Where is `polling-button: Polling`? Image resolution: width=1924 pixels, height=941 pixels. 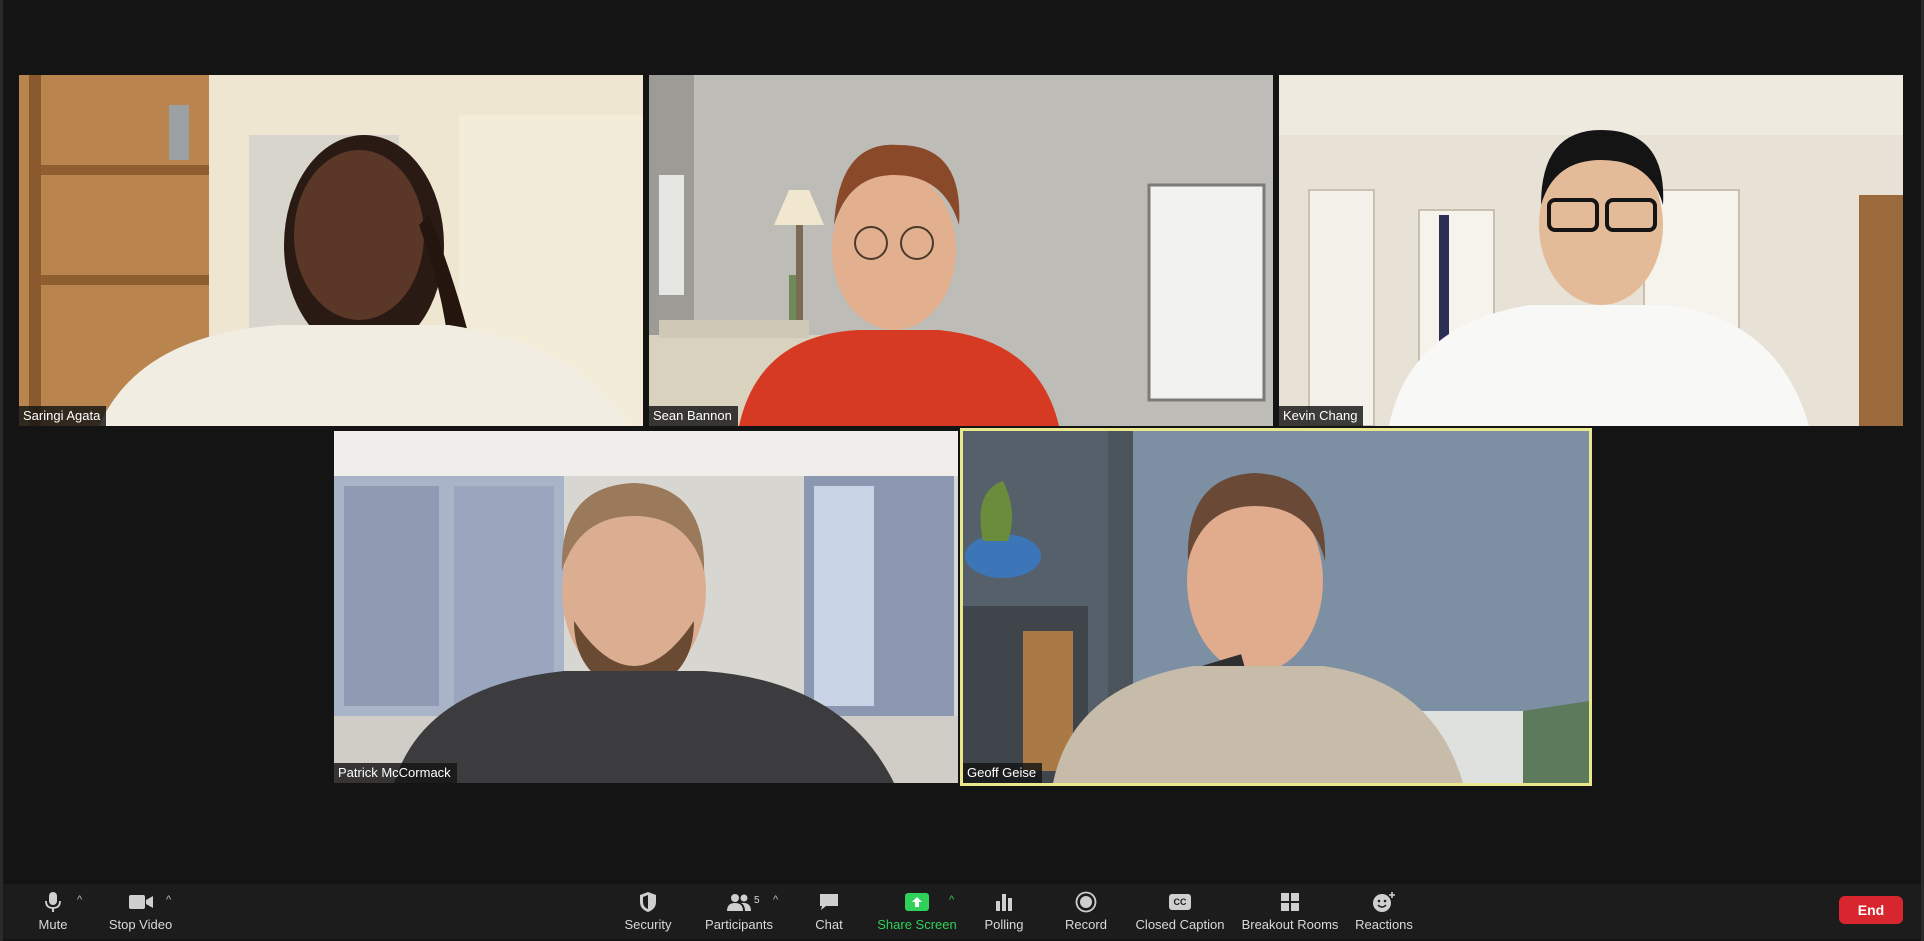 polling-button: Polling is located at coordinates (1004, 911).